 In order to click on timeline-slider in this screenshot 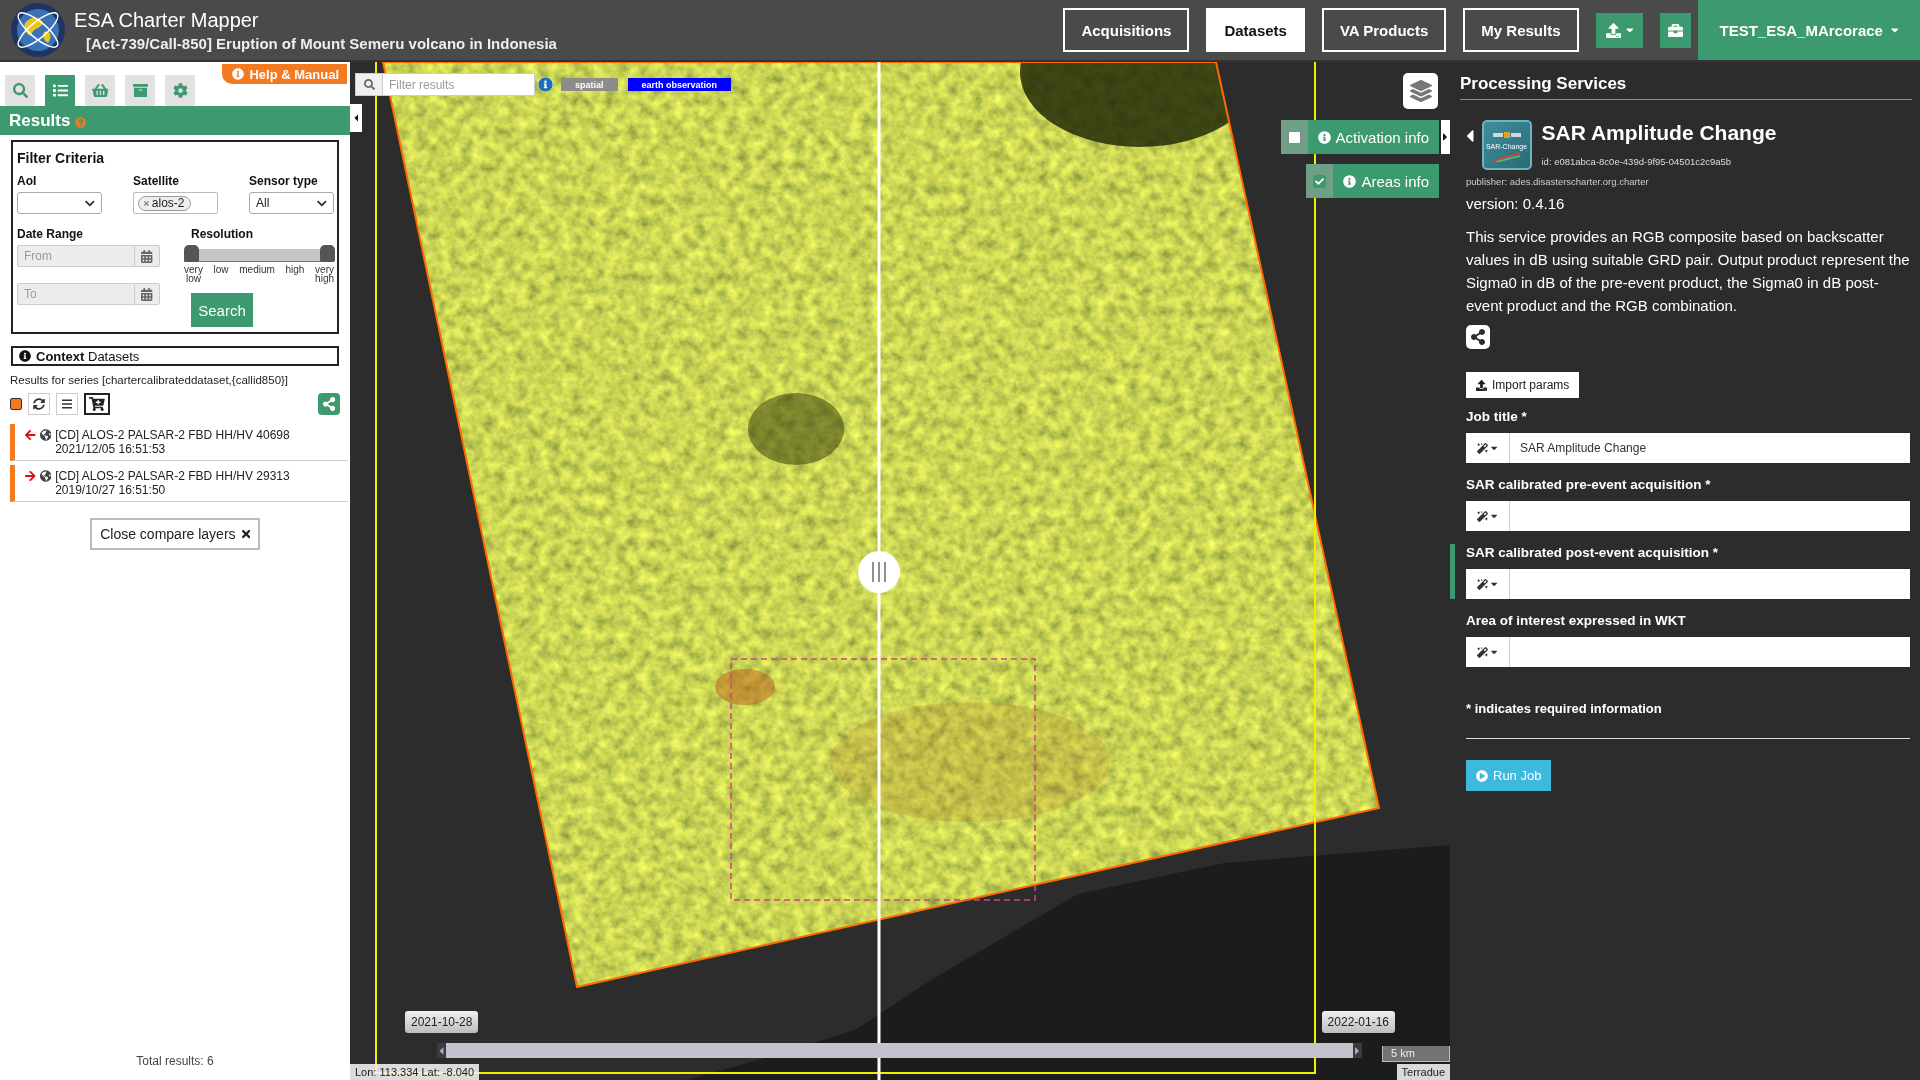, I will do `click(899, 1050)`.